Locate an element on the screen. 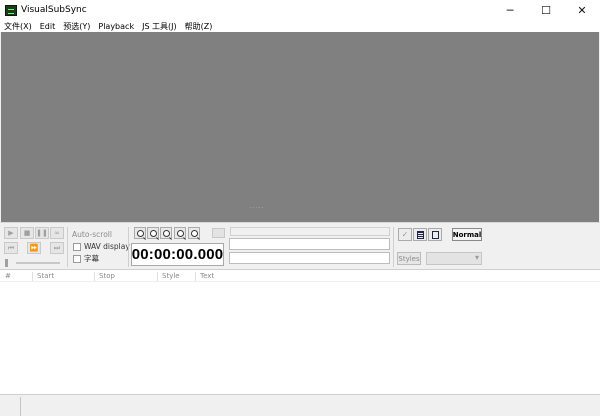 This screenshot has width=600, height=416. zoom-in-icon is located at coordinates (140, 233).